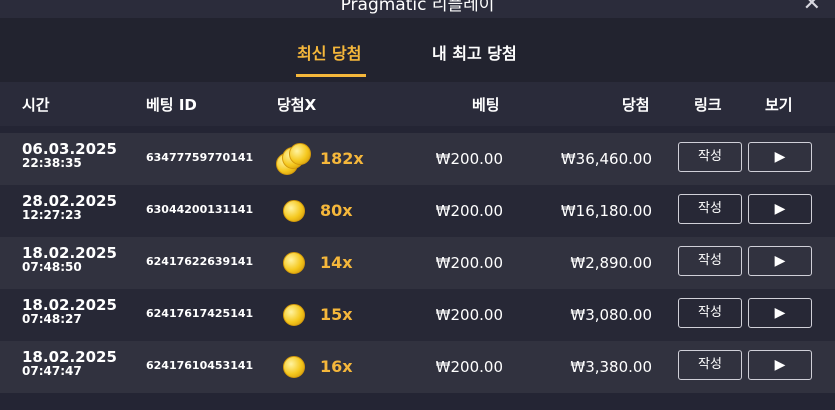  I want to click on win-amount: ₩3,380.00, so click(611, 367).